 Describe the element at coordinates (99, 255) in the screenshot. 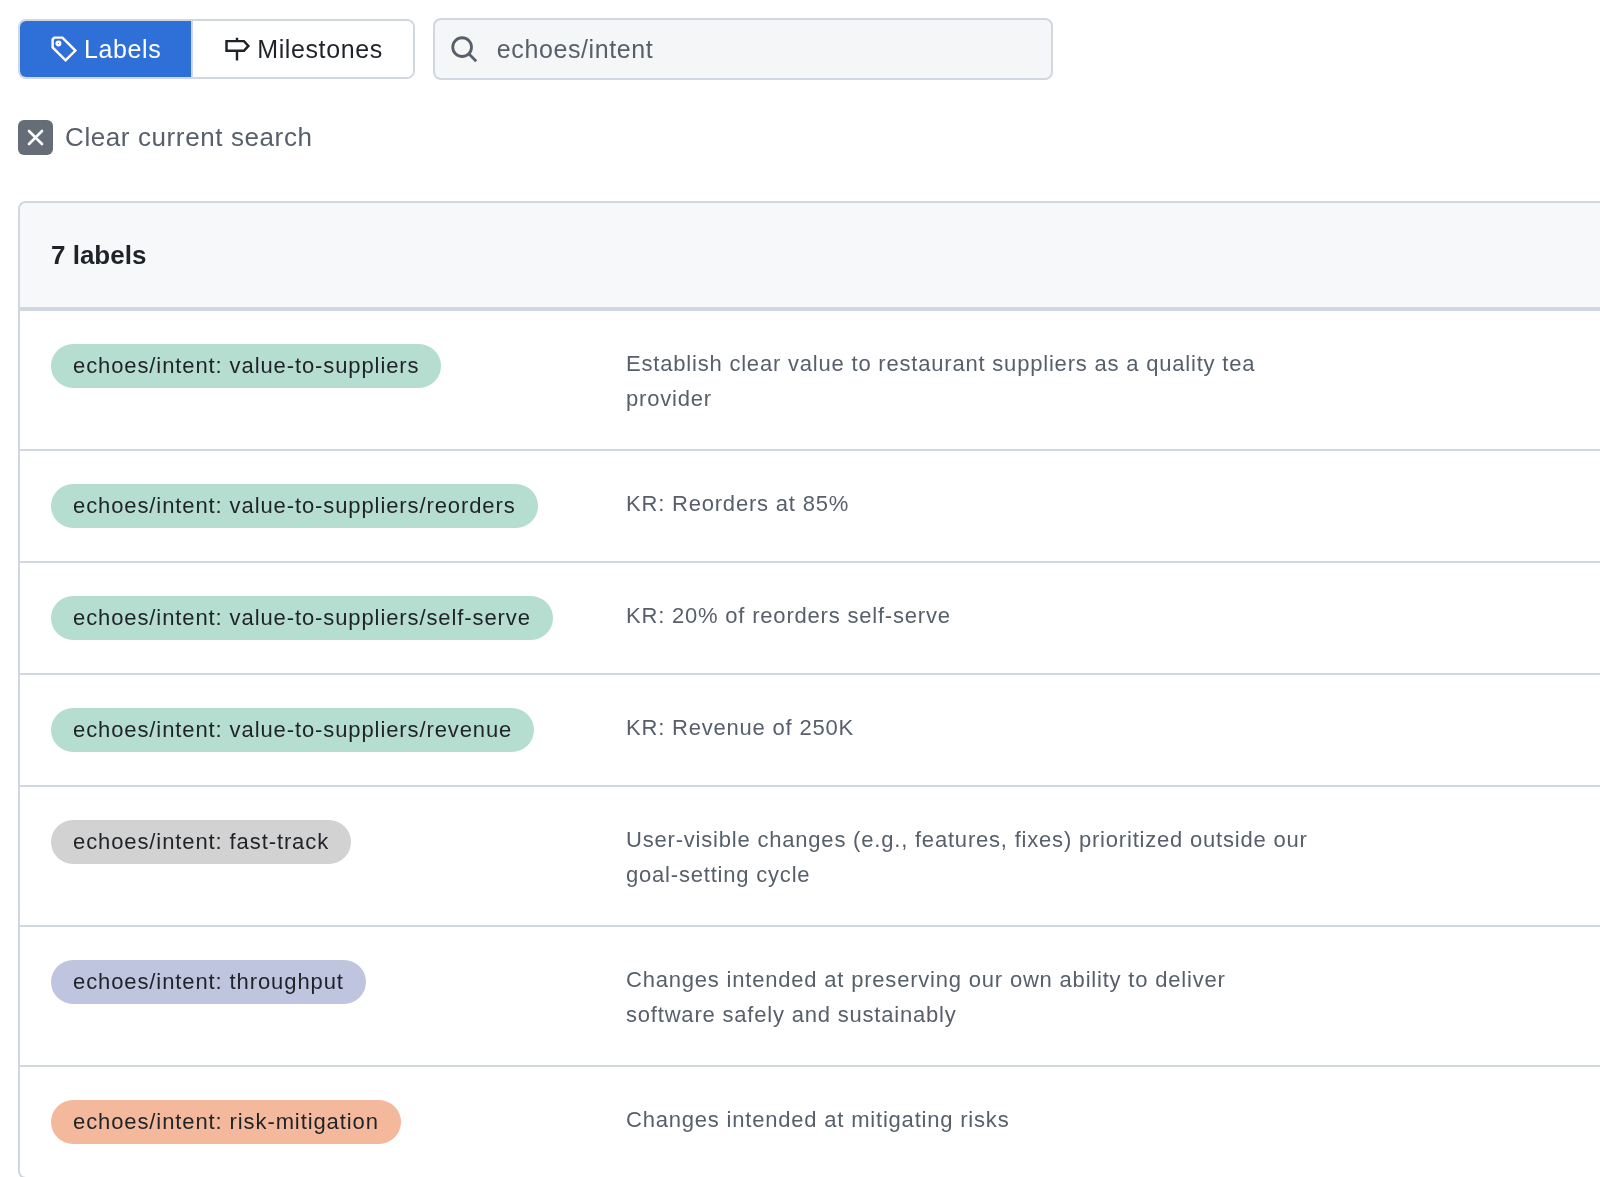

I see `label-count: 7 labels` at that location.